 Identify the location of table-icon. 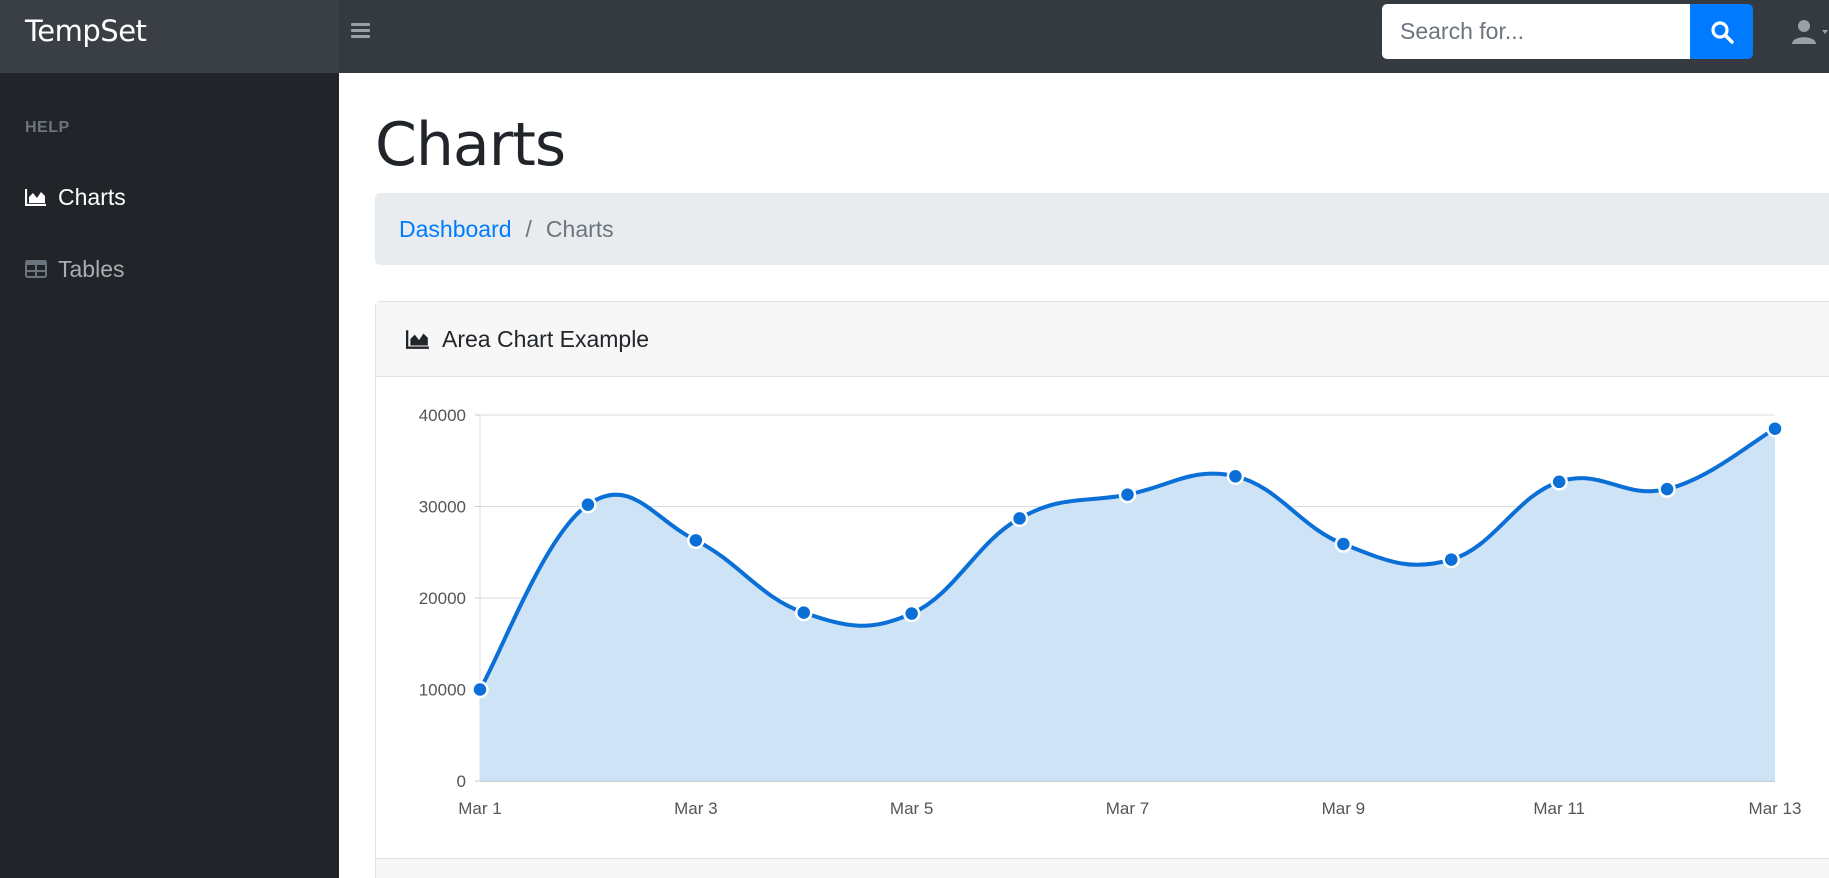
(36, 269).